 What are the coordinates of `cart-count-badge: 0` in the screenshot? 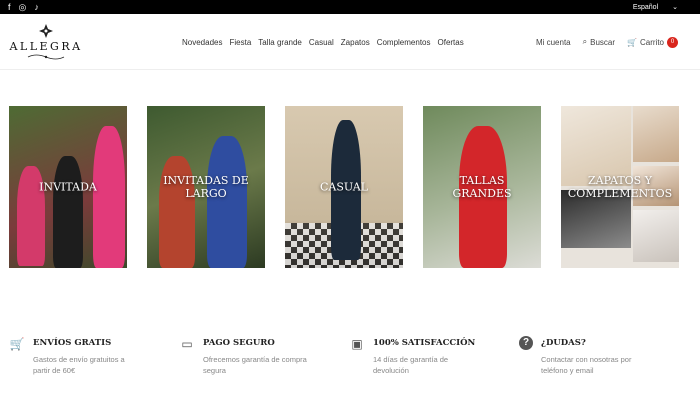 It's located at (672, 42).